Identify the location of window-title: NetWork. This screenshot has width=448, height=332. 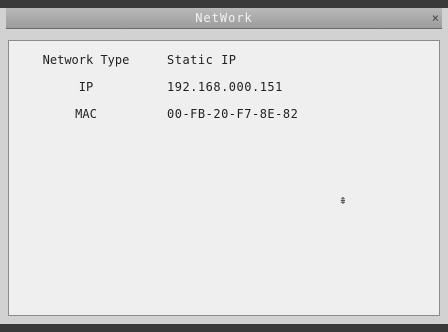
(224, 18).